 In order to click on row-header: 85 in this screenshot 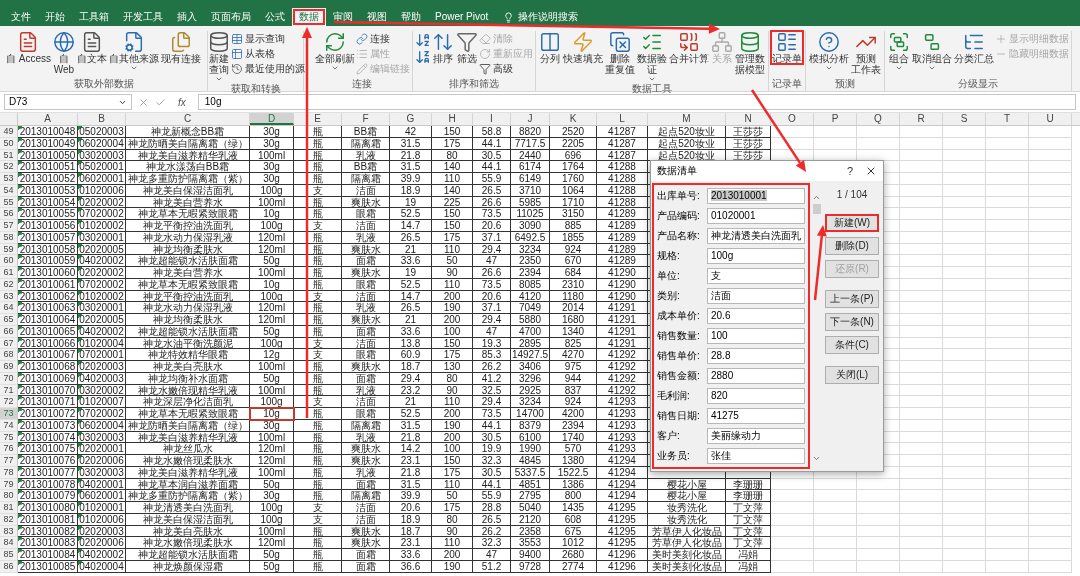, I will do `click(9, 555)`.